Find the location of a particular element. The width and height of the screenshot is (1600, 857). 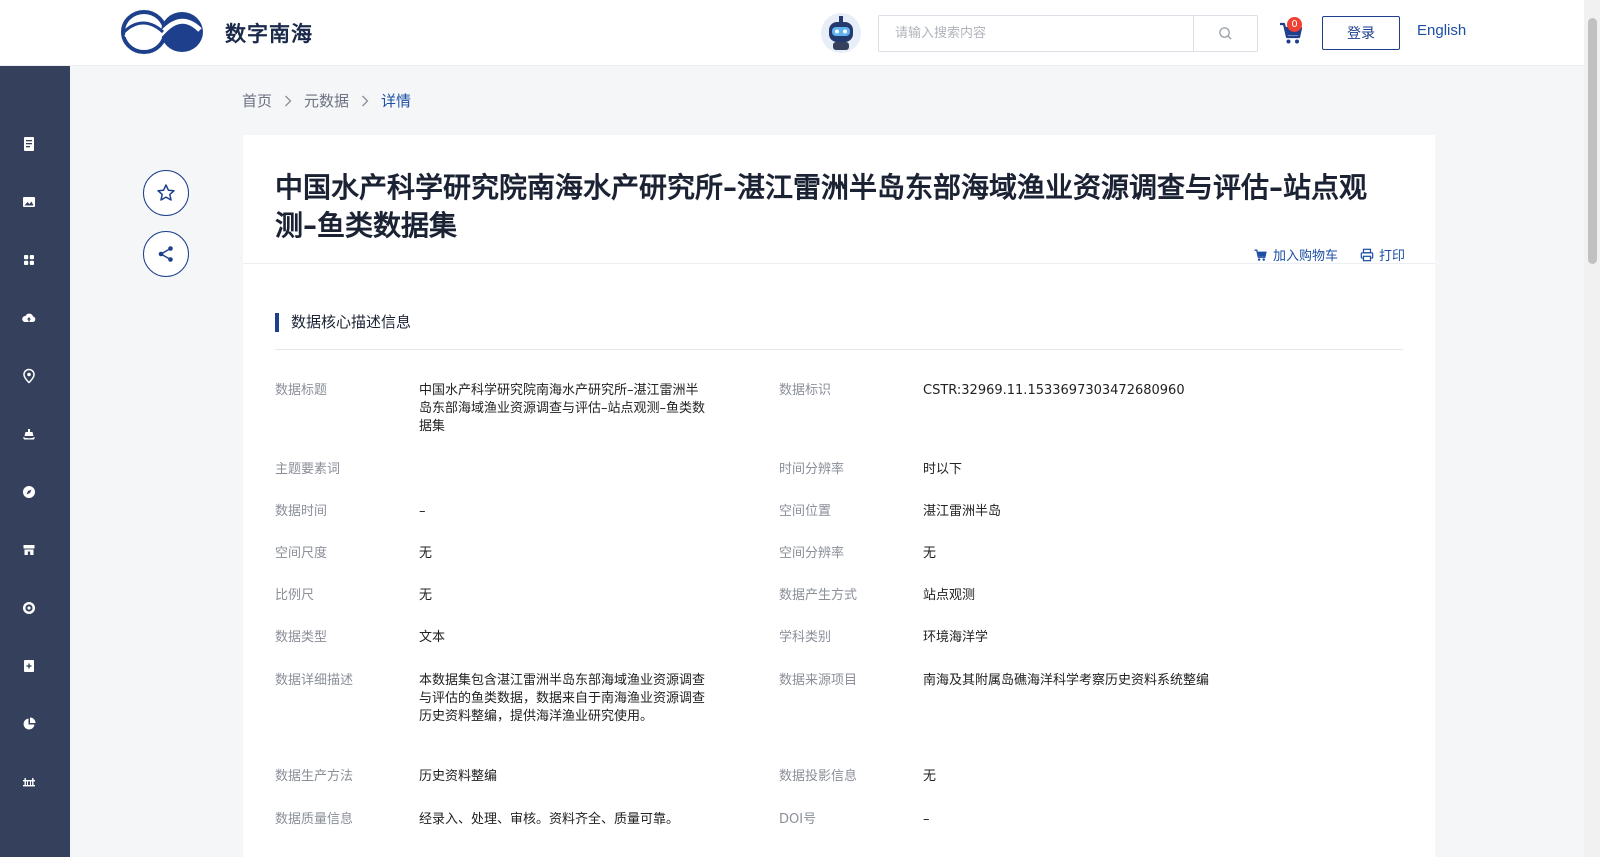

breadcrumb-metadata-link: 元数据 is located at coordinates (326, 100).